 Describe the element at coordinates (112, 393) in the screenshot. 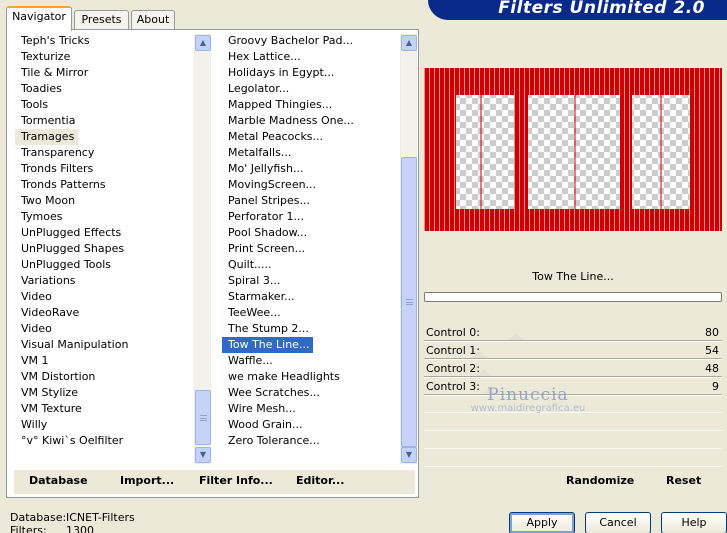

I see `category-list-item: VM Stylize` at that location.